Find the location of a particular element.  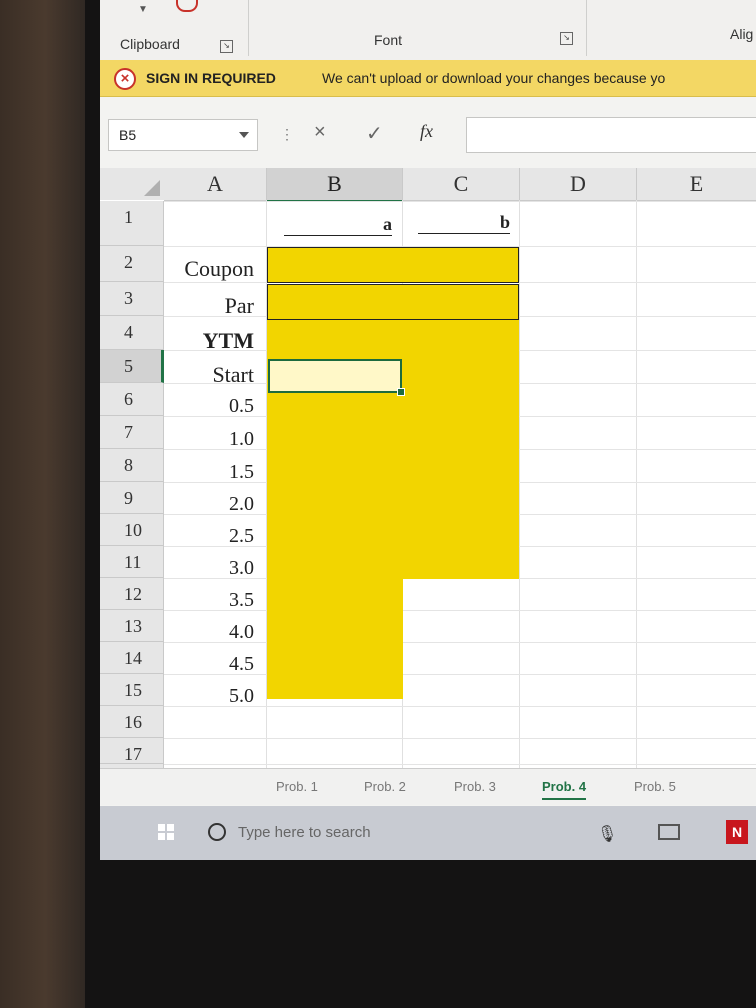

row-header-7: 7 is located at coordinates (132, 432).